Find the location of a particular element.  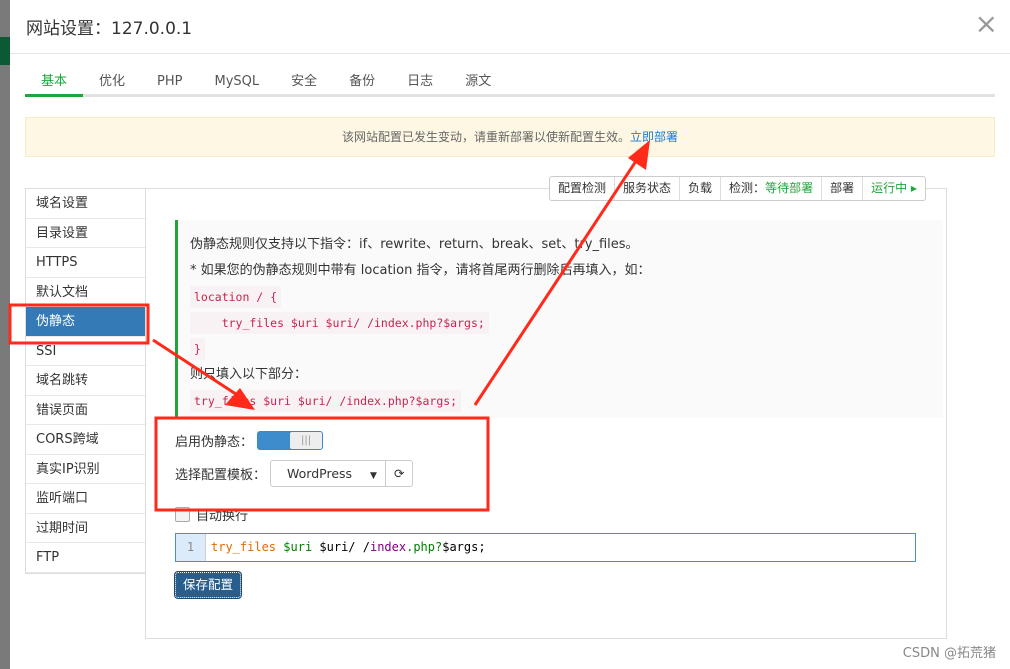

sidebar-item-ftp: FTP is located at coordinates (85, 558).